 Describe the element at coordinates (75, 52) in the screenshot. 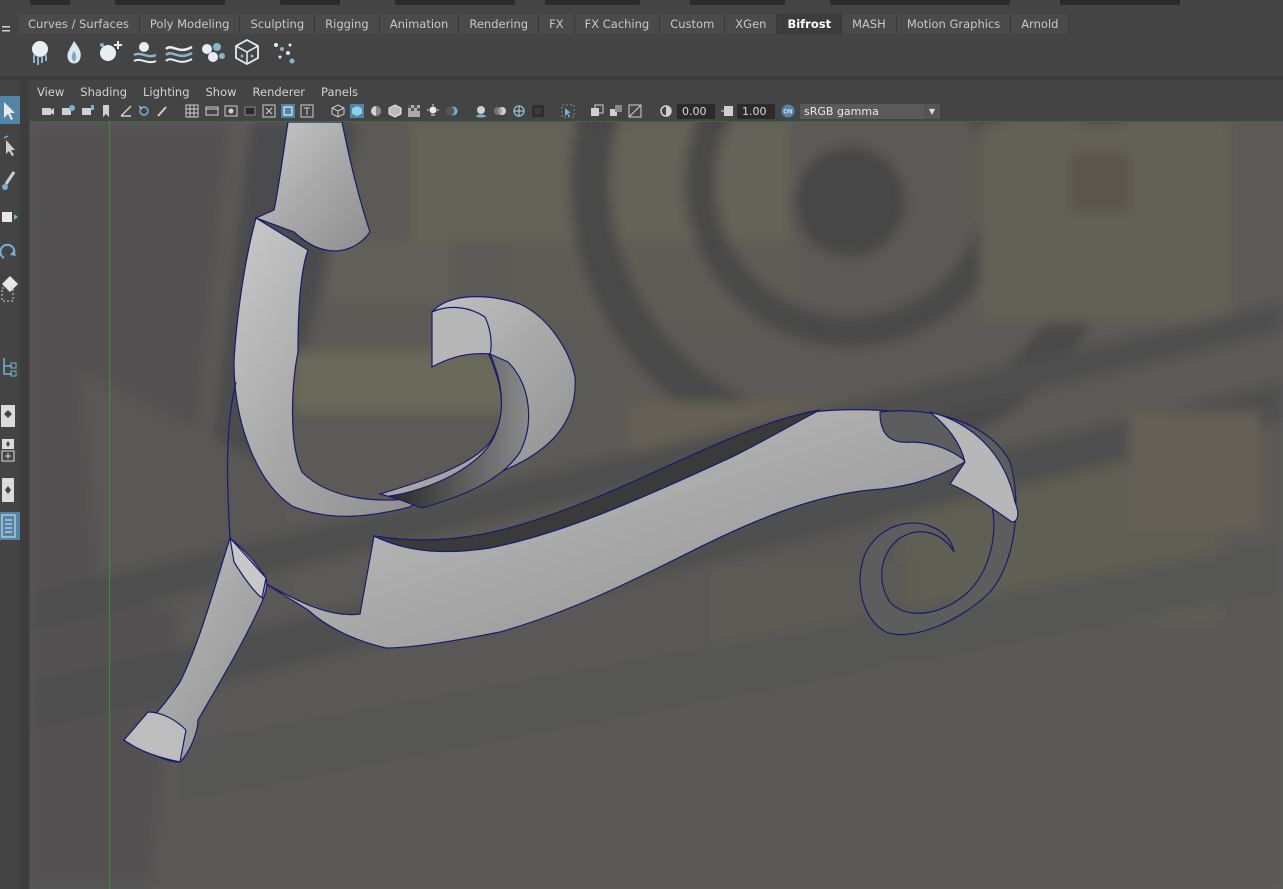

I see `aero-icon` at that location.